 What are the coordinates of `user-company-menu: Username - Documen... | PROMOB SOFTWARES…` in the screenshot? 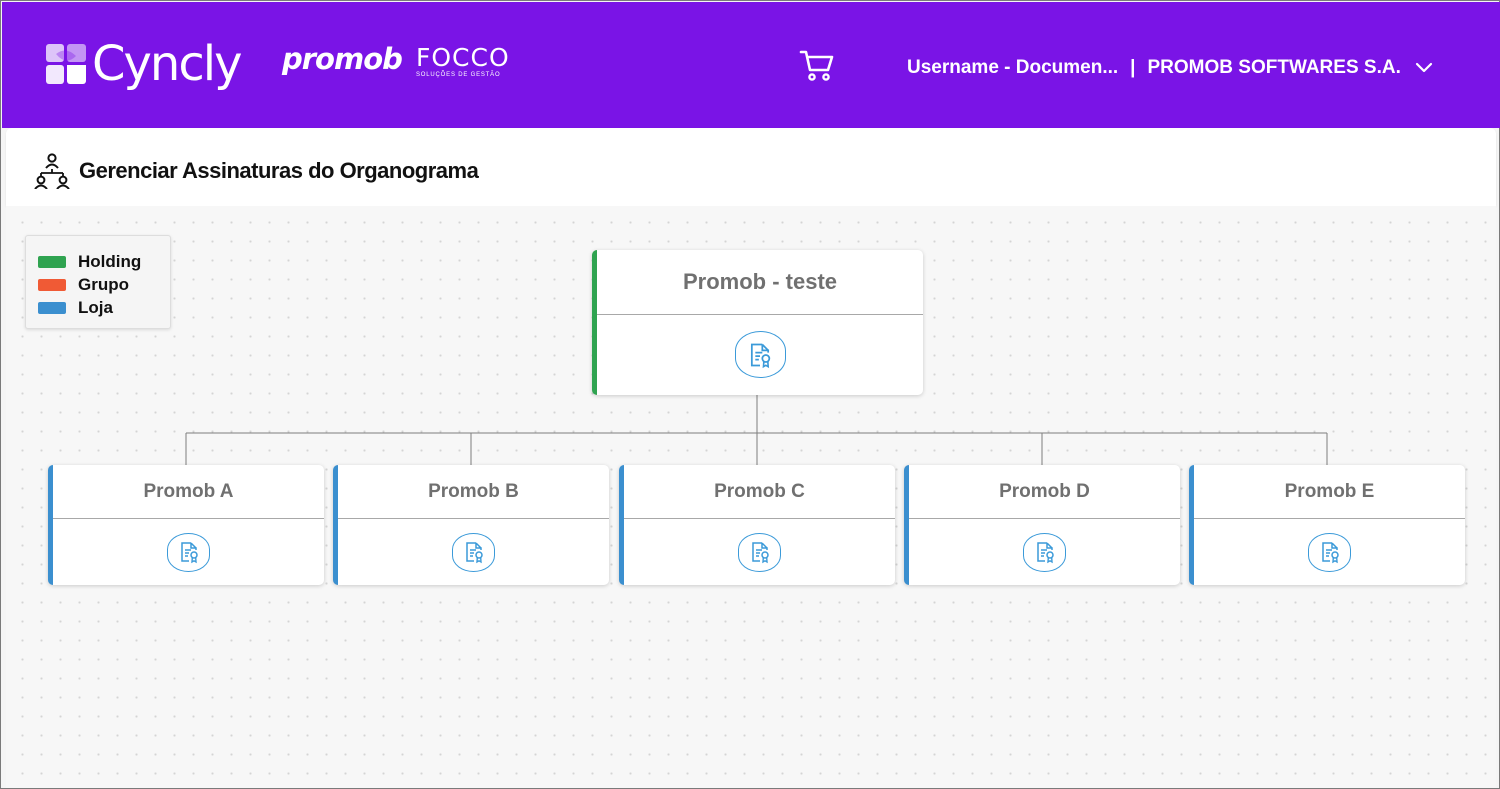 It's located at (1170, 68).